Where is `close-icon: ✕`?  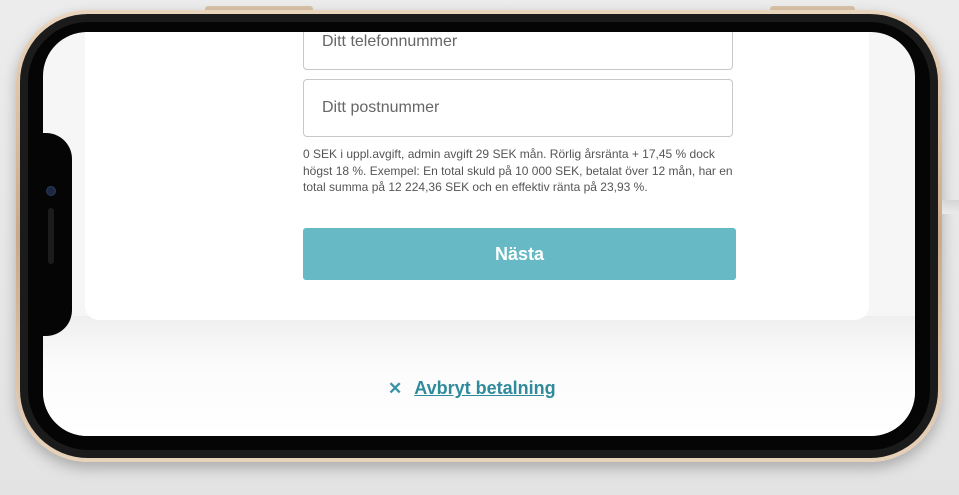
close-icon: ✕ is located at coordinates (395, 388).